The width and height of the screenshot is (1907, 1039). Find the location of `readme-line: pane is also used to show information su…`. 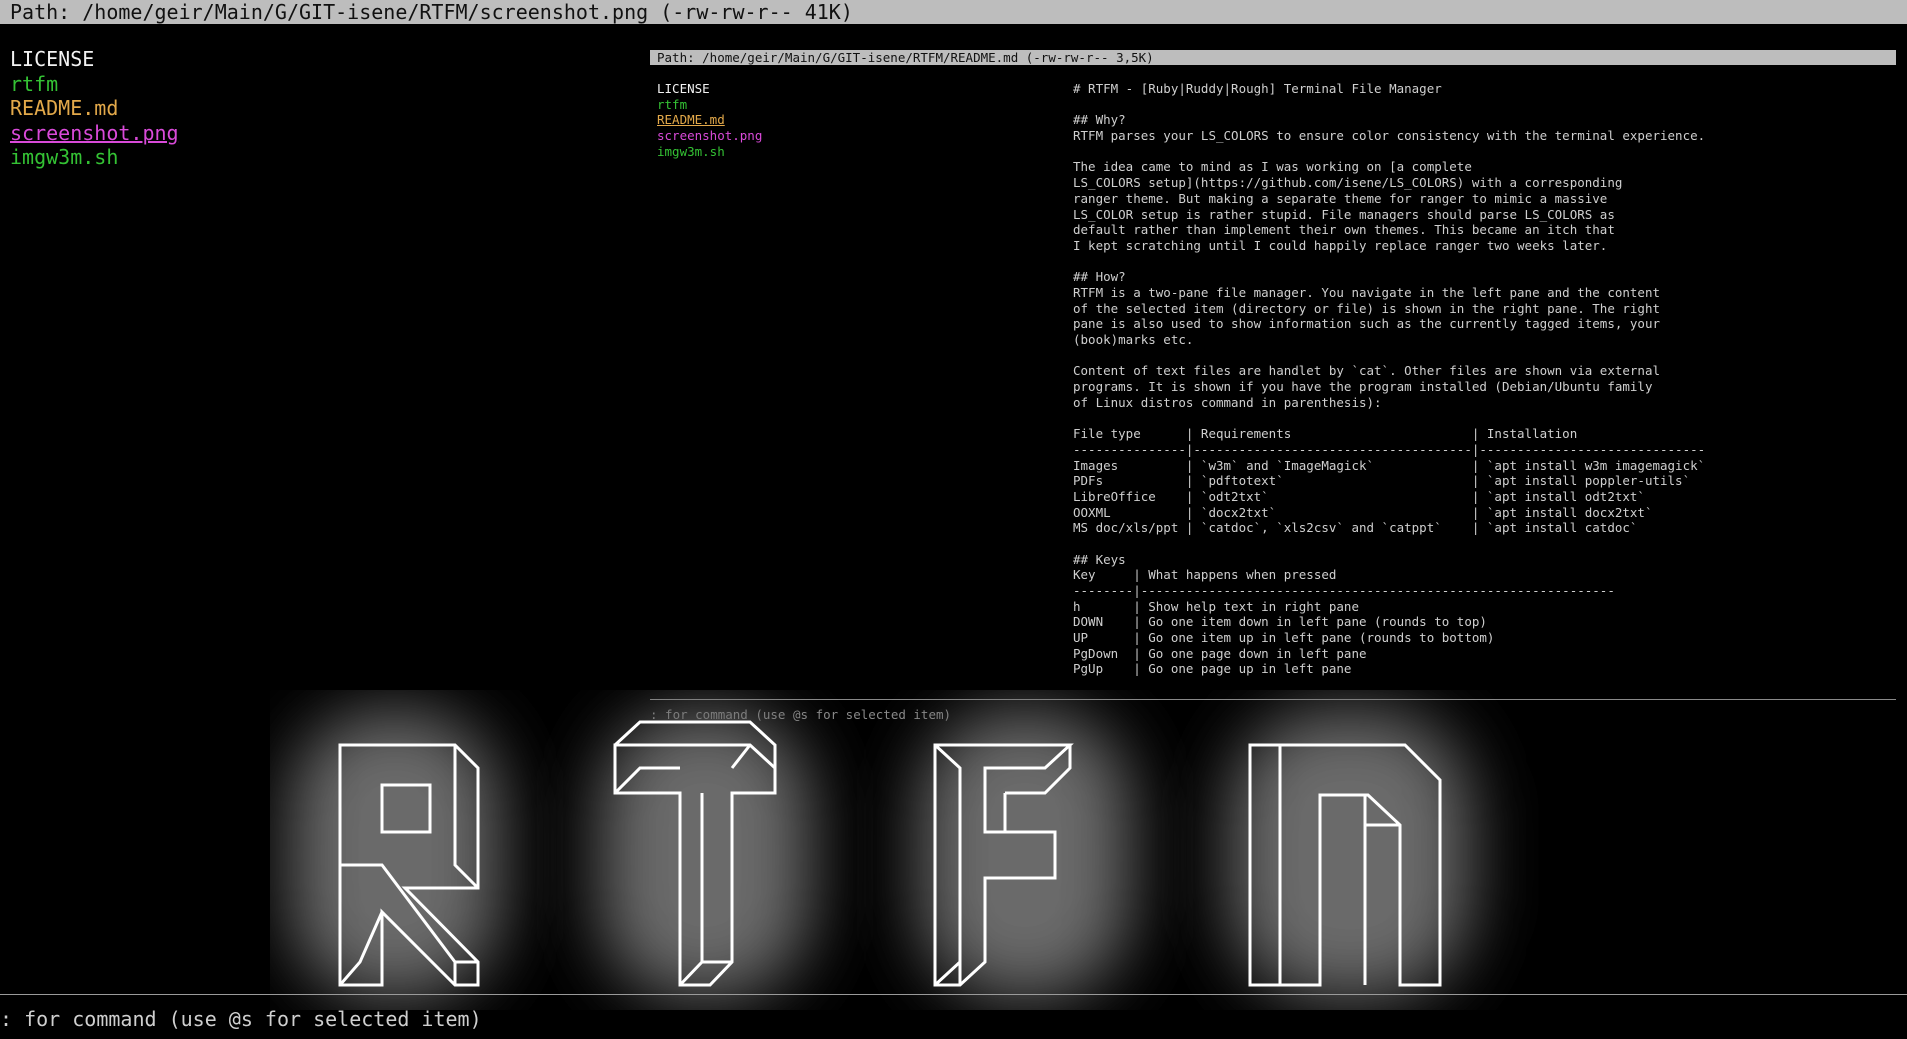

readme-line: pane is also used to show information su… is located at coordinates (1366, 324).